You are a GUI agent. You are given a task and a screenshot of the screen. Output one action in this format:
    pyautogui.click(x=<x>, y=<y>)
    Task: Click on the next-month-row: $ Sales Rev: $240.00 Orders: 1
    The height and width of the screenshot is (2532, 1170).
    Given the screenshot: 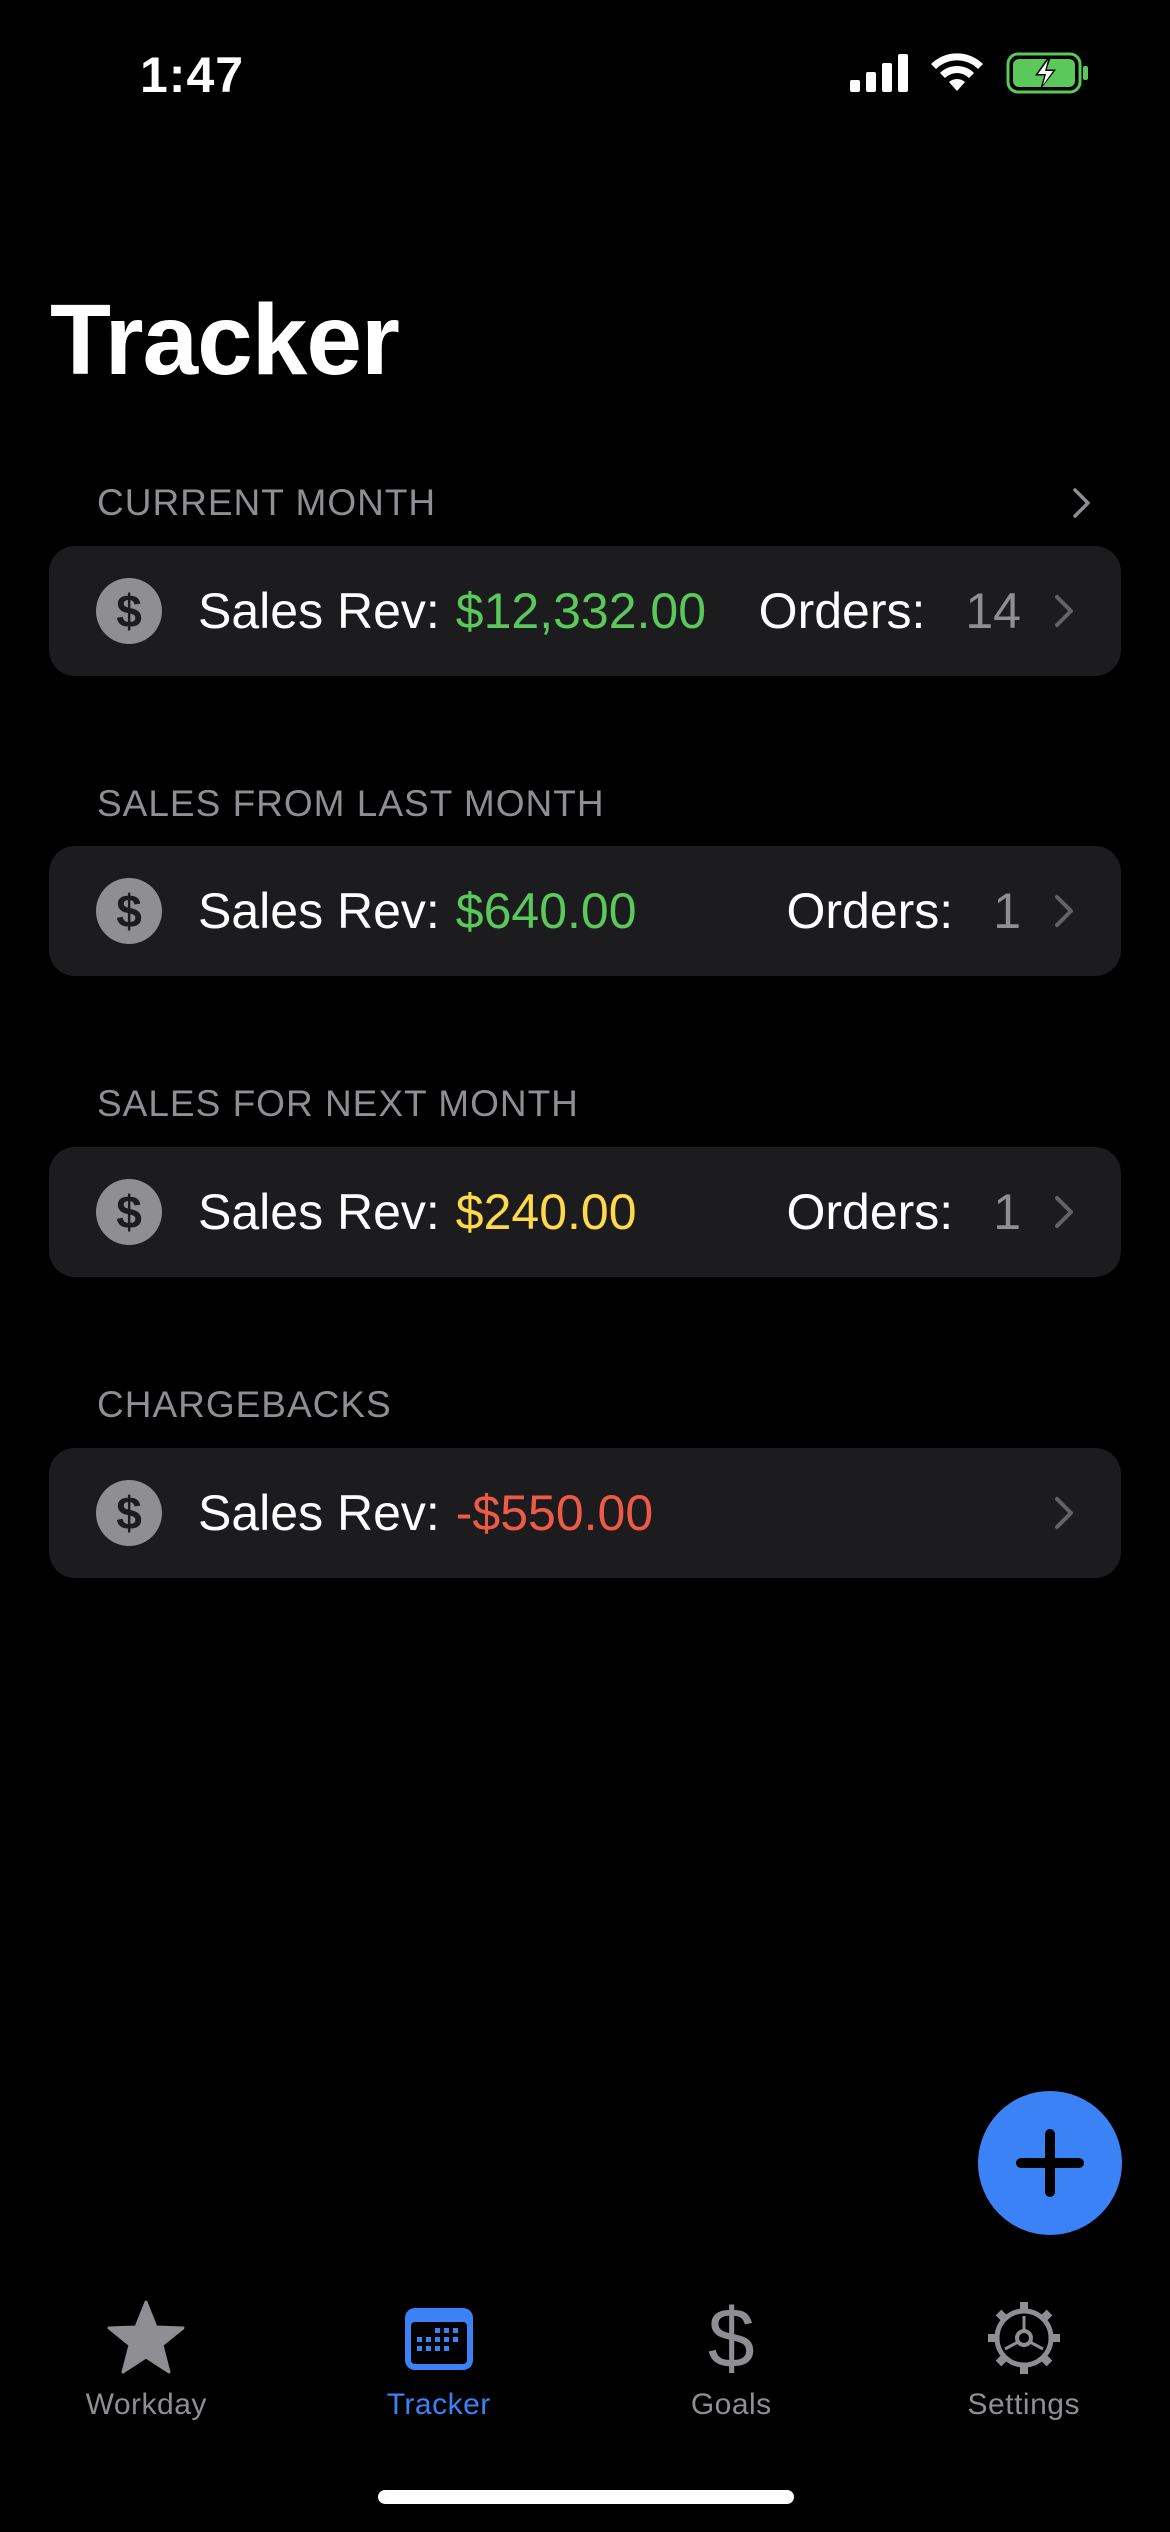 What is the action you would take?
    pyautogui.click(x=585, y=1212)
    